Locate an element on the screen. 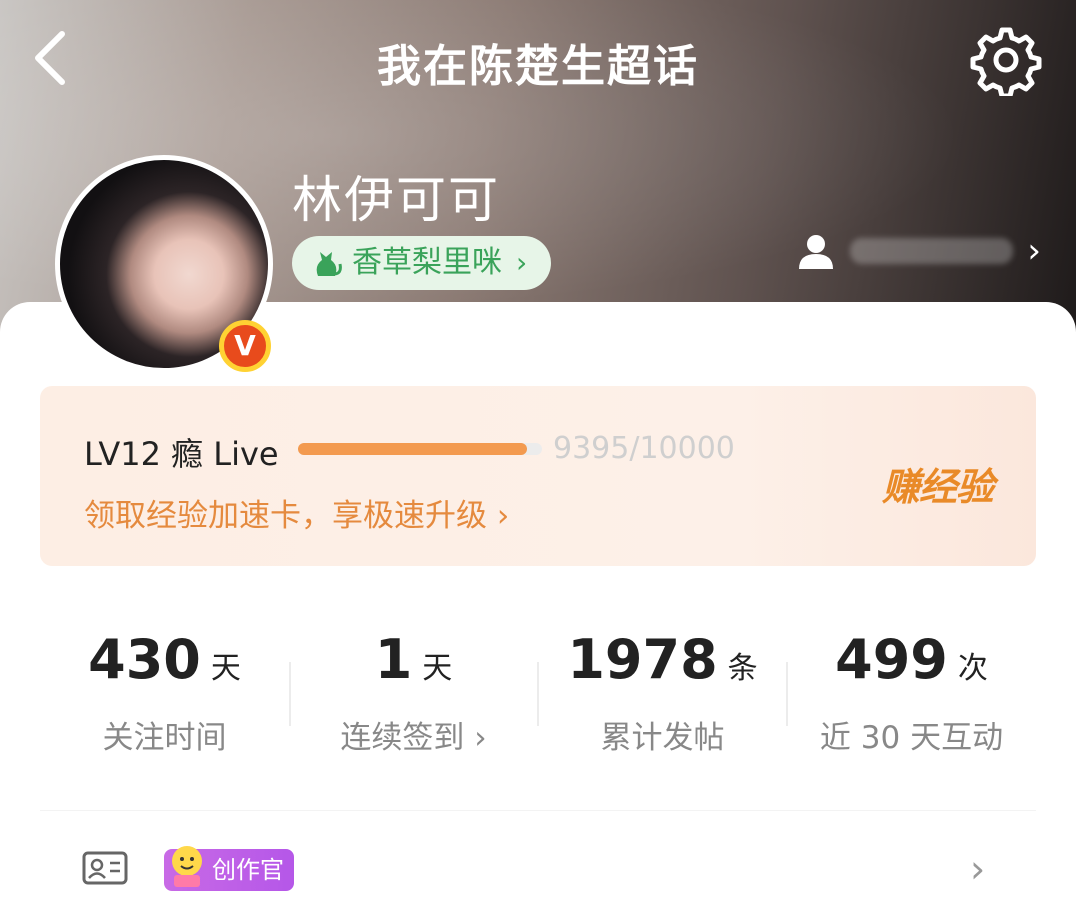 This screenshot has height=920, width=1076. creator-badge: 创作官 is located at coordinates (229, 868).